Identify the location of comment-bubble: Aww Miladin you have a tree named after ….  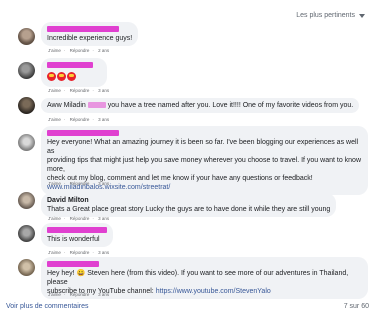
(200, 105).